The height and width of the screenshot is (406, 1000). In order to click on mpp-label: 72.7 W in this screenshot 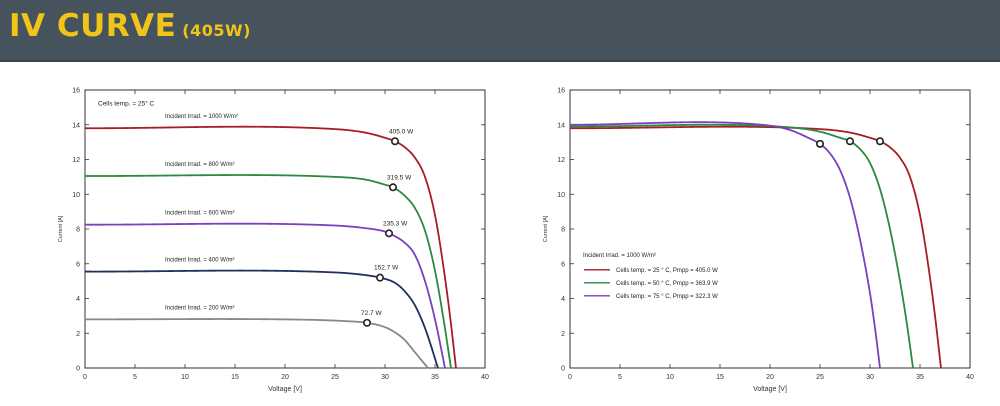, I will do `click(371, 313)`.